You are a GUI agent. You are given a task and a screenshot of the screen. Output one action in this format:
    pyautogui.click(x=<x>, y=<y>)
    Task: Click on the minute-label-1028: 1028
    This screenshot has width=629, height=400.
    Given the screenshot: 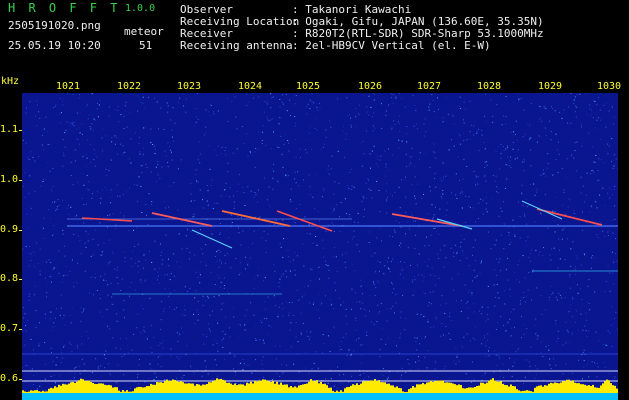 What is the action you would take?
    pyautogui.click(x=489, y=86)
    